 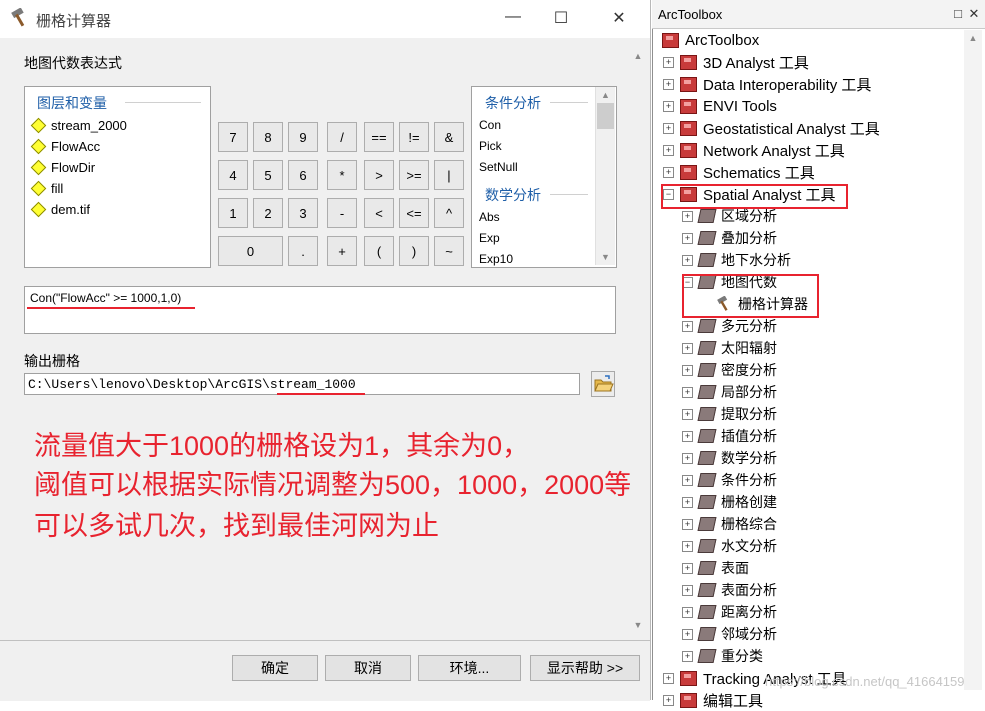 What do you see at coordinates (729, 216) in the screenshot?
I see `toolset-item: + 区域分析` at bounding box center [729, 216].